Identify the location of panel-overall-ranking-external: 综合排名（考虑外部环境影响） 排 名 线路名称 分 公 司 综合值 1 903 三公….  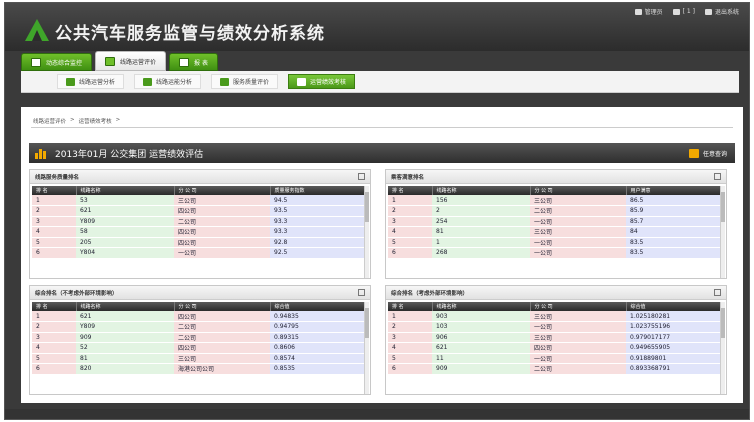
(556, 340).